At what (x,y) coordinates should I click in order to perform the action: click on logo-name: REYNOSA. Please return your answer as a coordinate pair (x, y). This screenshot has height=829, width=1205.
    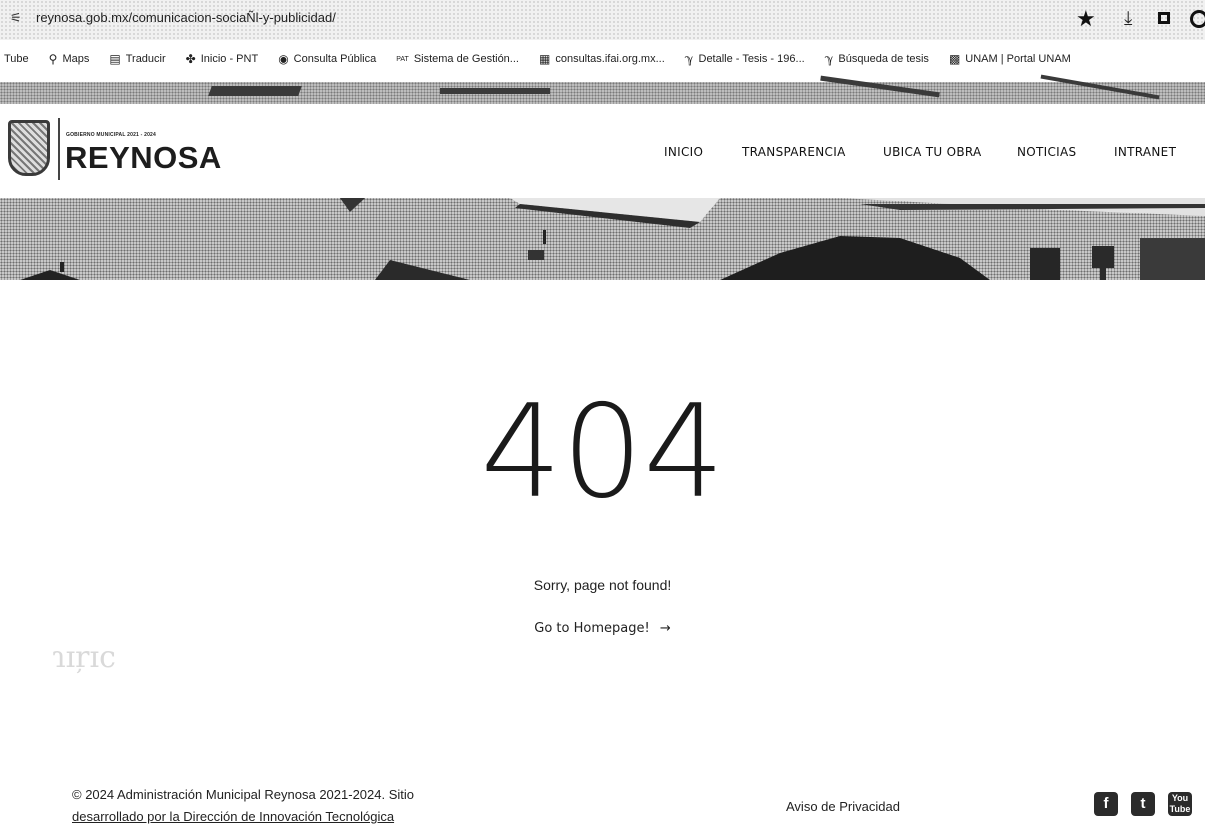
    Looking at the image, I should click on (143, 158).